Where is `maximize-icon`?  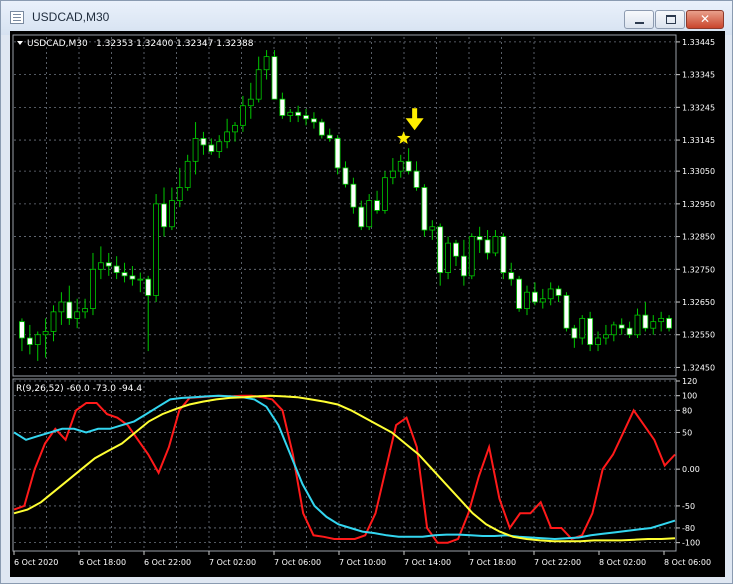 maximize-icon is located at coordinates (671, 19).